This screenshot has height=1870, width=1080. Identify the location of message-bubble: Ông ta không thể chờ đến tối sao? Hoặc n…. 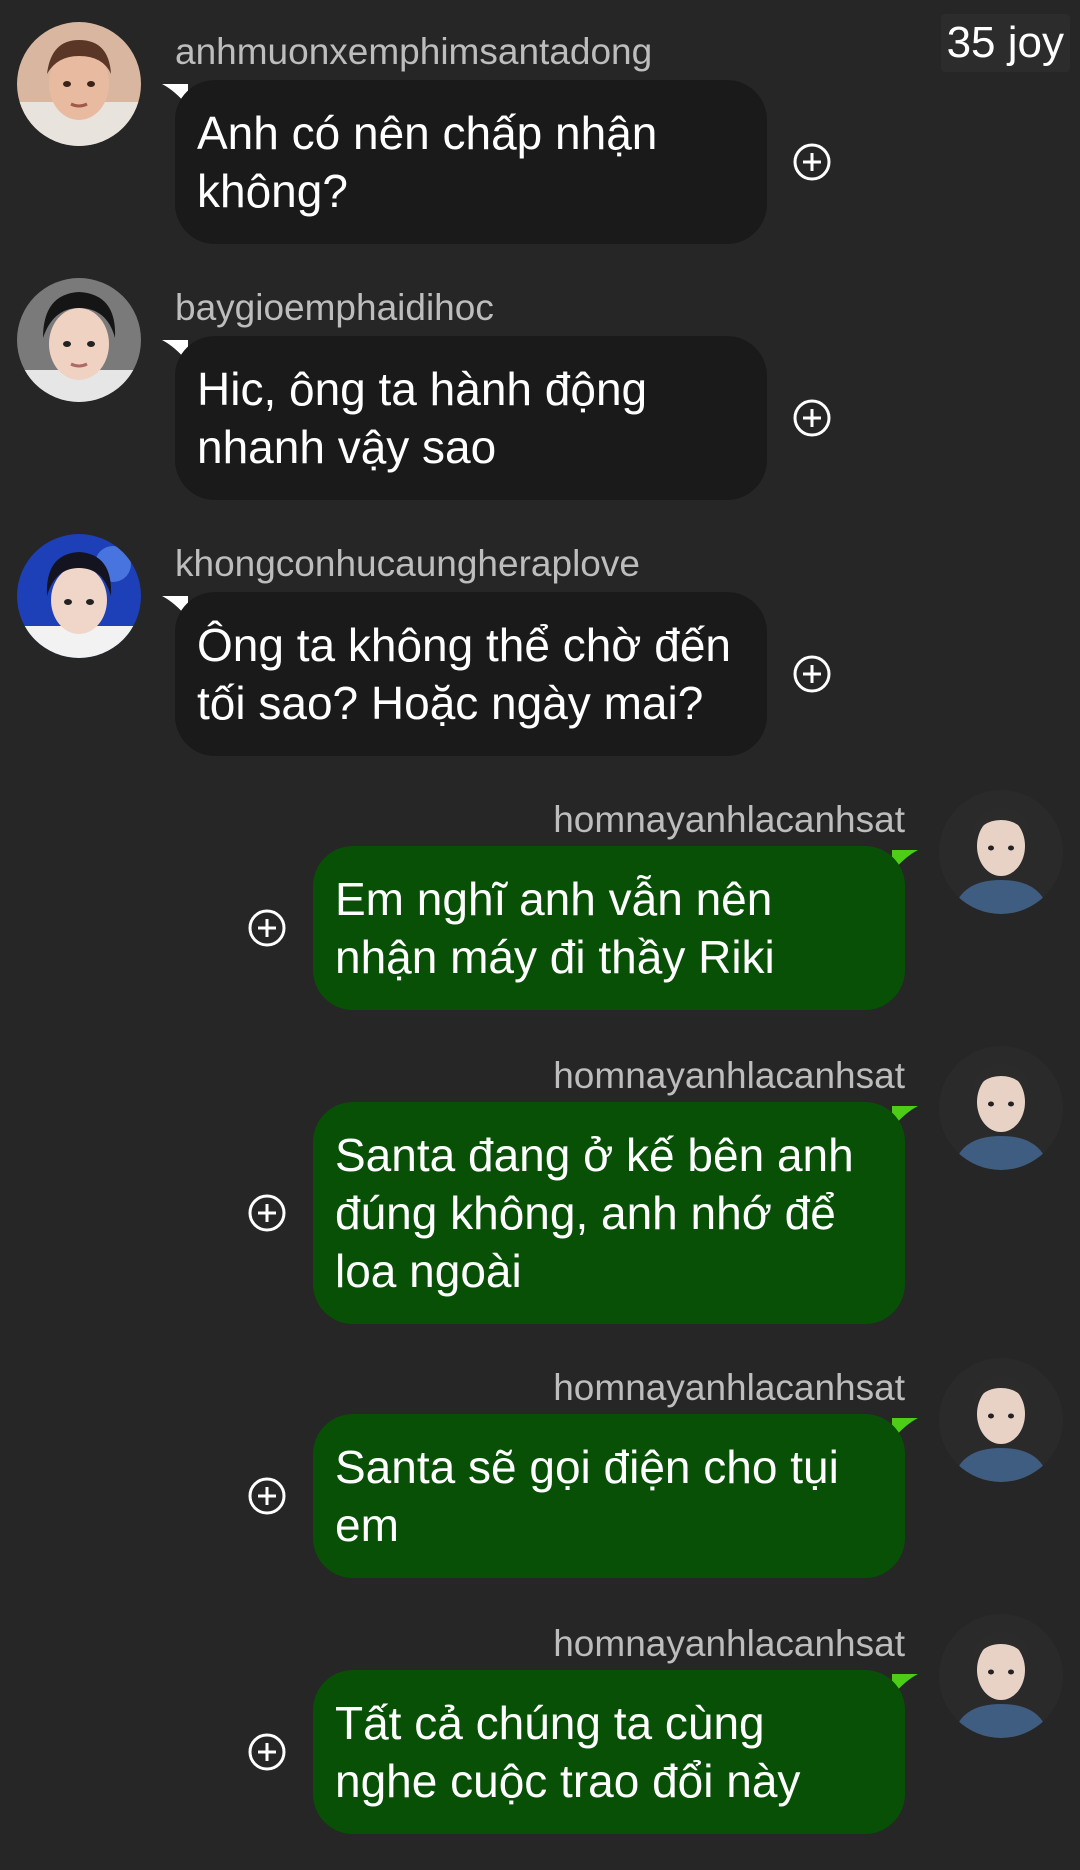
(471, 674).